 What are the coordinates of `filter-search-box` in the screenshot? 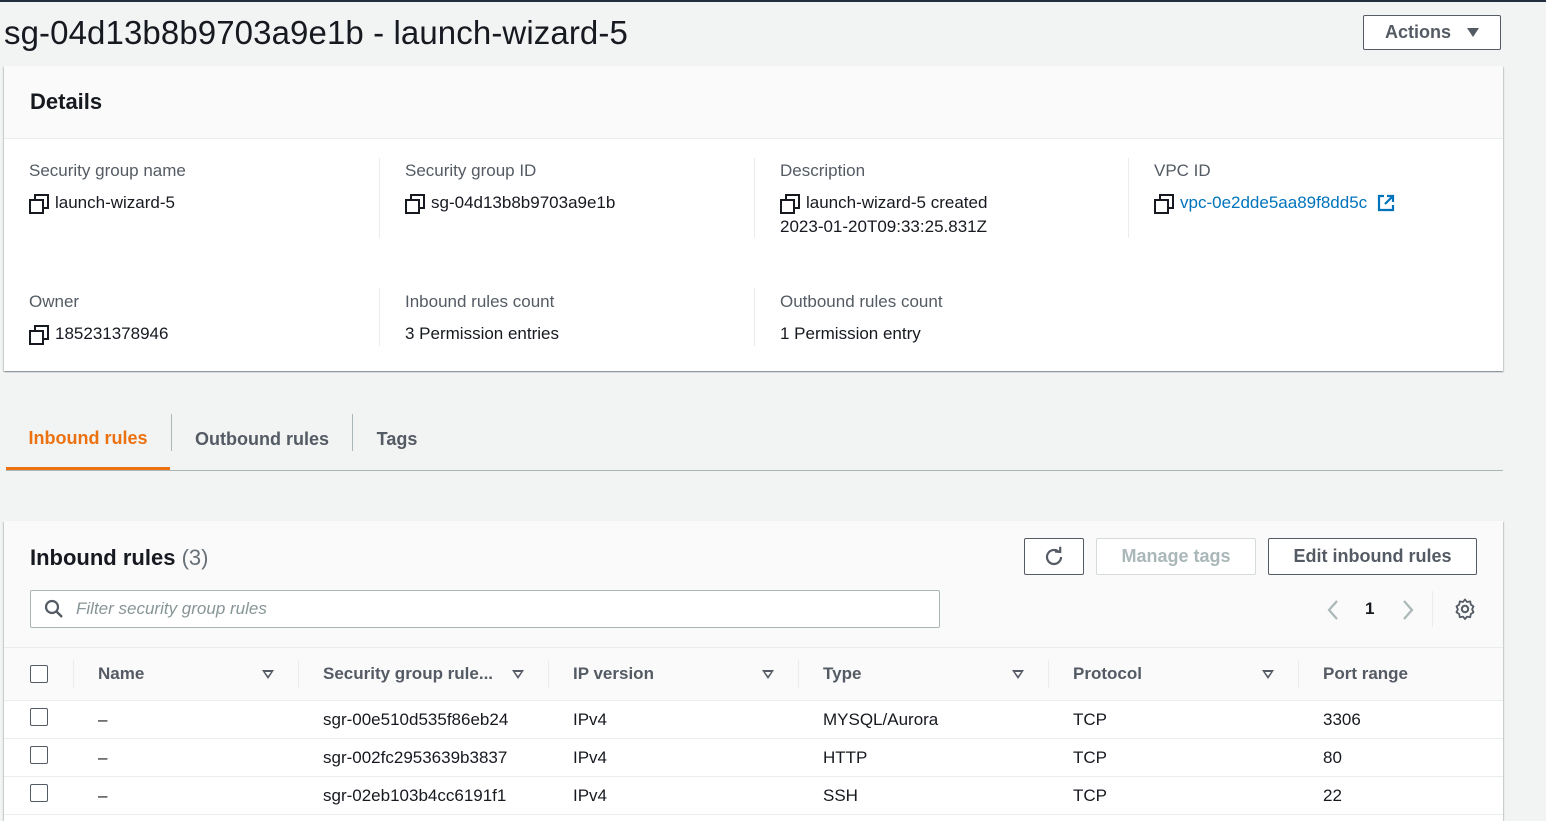 It's located at (485, 609).